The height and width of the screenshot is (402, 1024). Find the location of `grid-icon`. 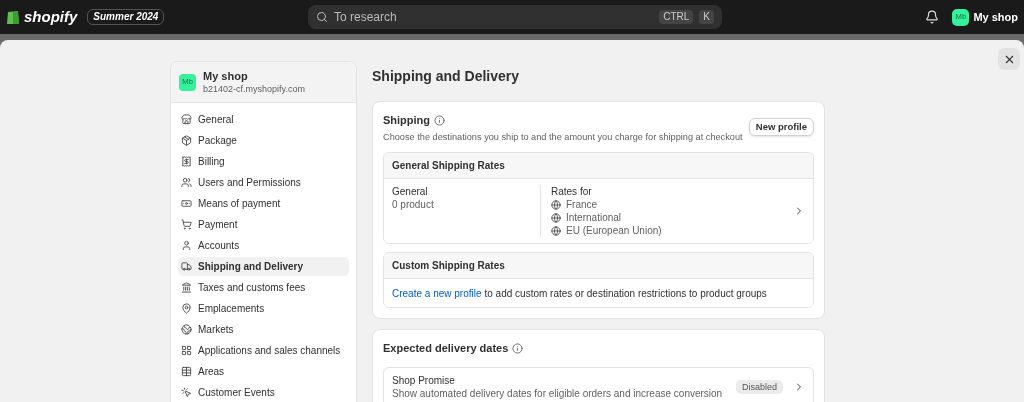

grid-icon is located at coordinates (186, 350).